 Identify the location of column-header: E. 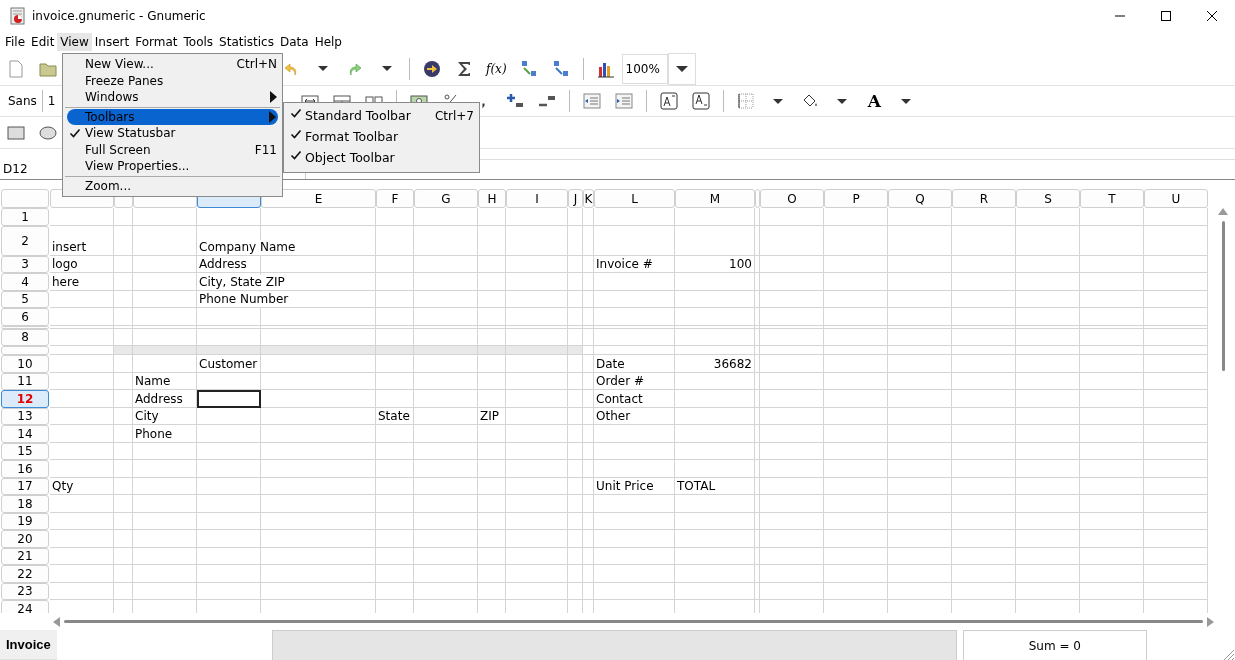
(318, 198).